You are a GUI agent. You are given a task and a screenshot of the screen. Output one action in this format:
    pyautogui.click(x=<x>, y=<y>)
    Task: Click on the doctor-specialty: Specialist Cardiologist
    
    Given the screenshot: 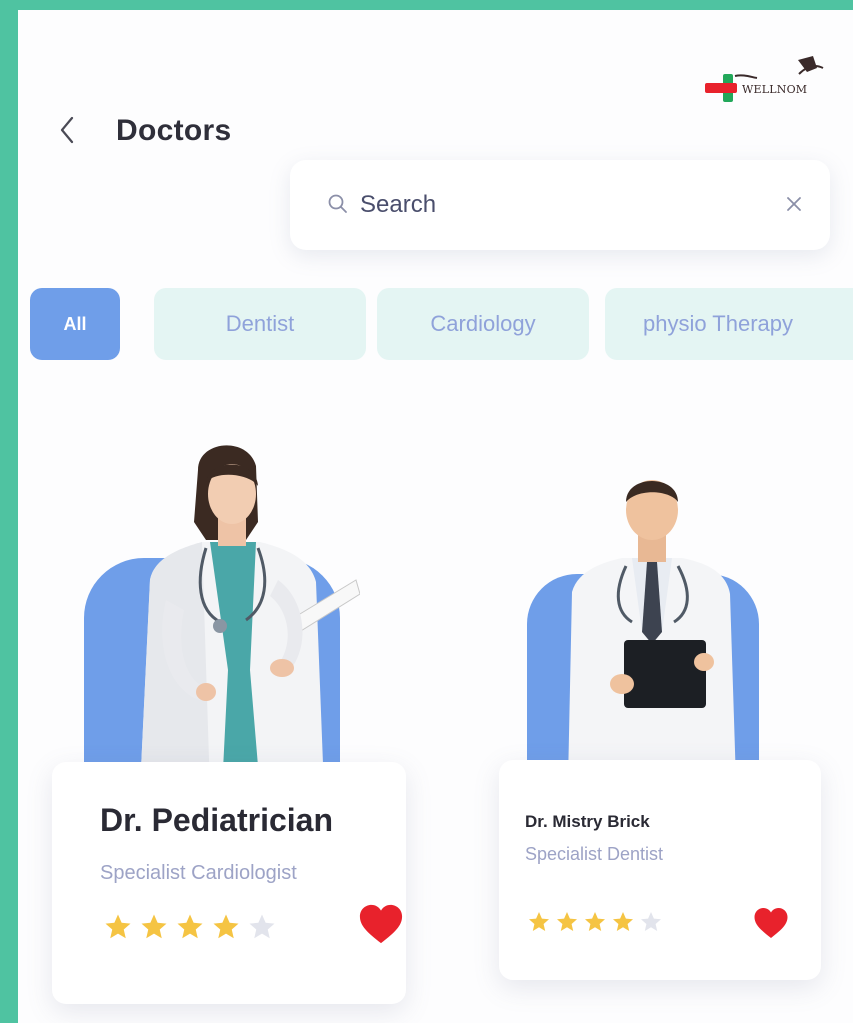 What is the action you would take?
    pyautogui.click(x=198, y=873)
    